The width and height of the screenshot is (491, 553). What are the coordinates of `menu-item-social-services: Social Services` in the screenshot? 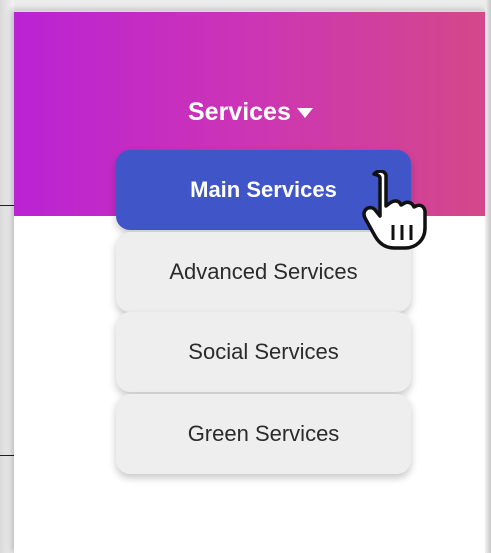 It's located at (263, 352).